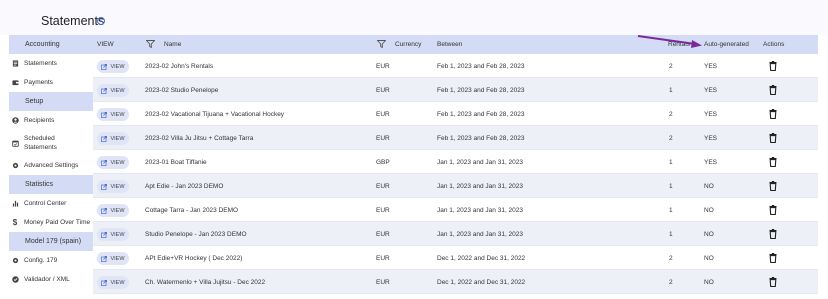  I want to click on statement-name: Apt Edie - Jan 2023 DEMO, so click(184, 186).